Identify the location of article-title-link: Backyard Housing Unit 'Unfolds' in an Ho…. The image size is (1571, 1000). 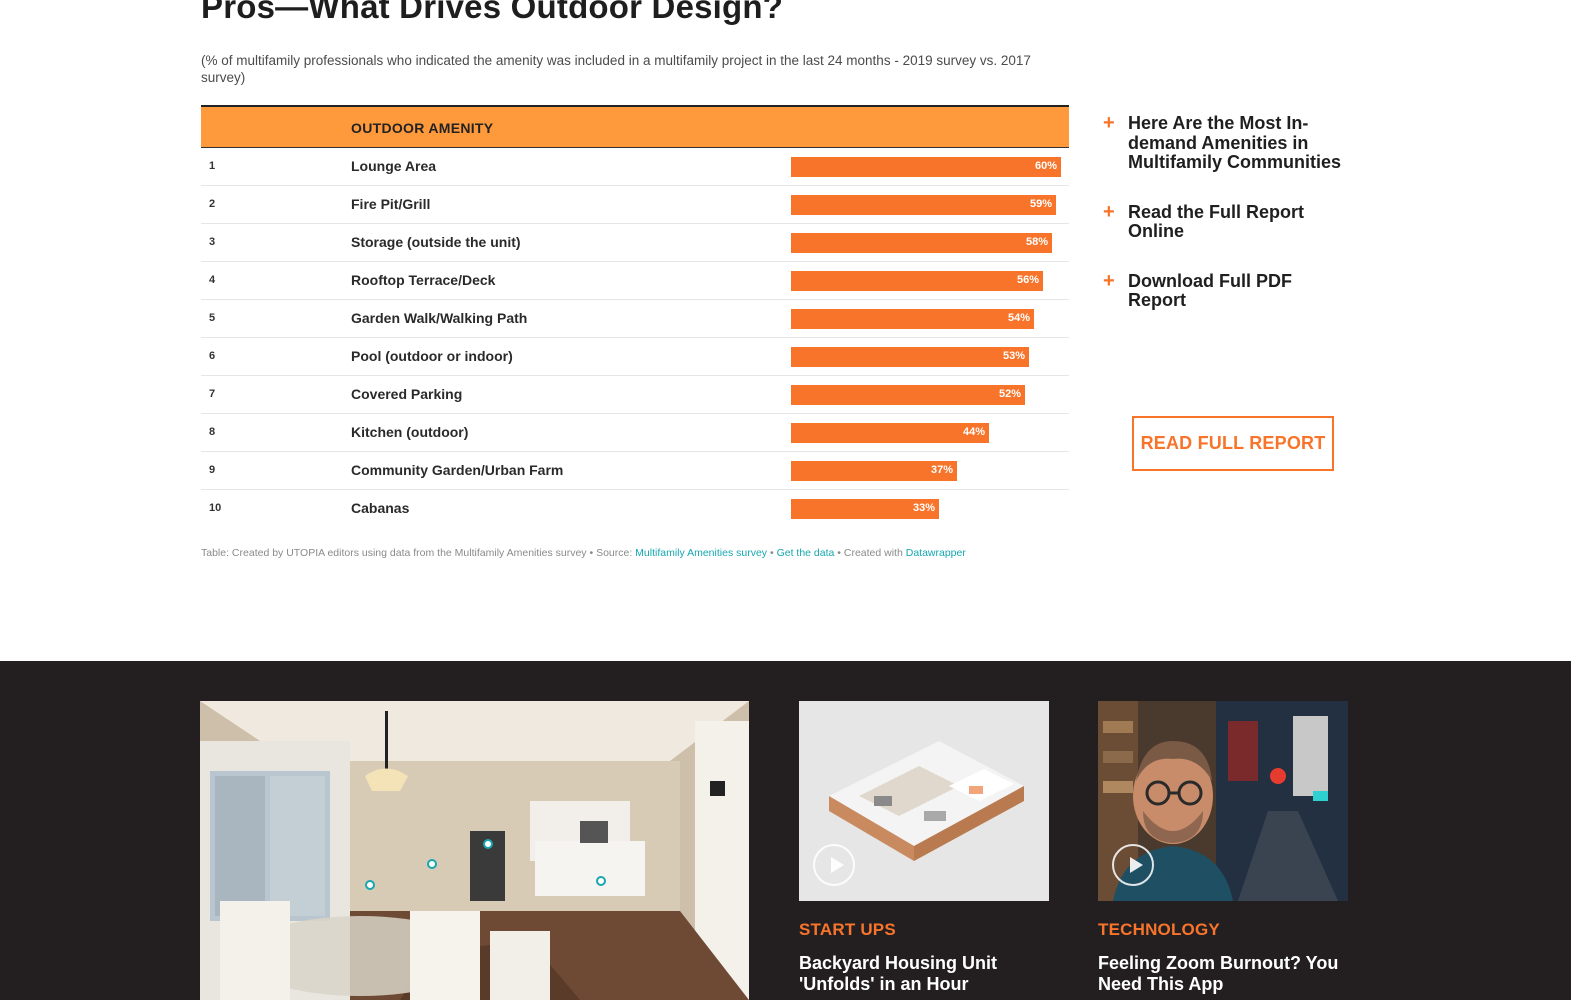
(924, 974).